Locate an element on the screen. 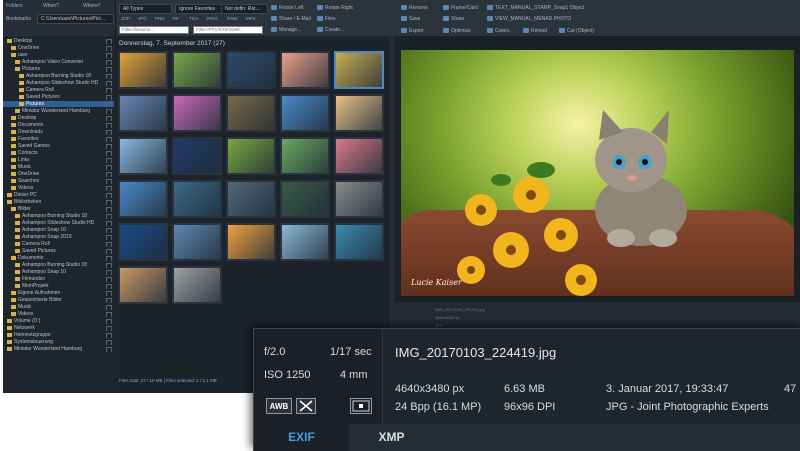 The image size is (800, 451). type-chip-jpg: JPG is located at coordinates (142, 18).